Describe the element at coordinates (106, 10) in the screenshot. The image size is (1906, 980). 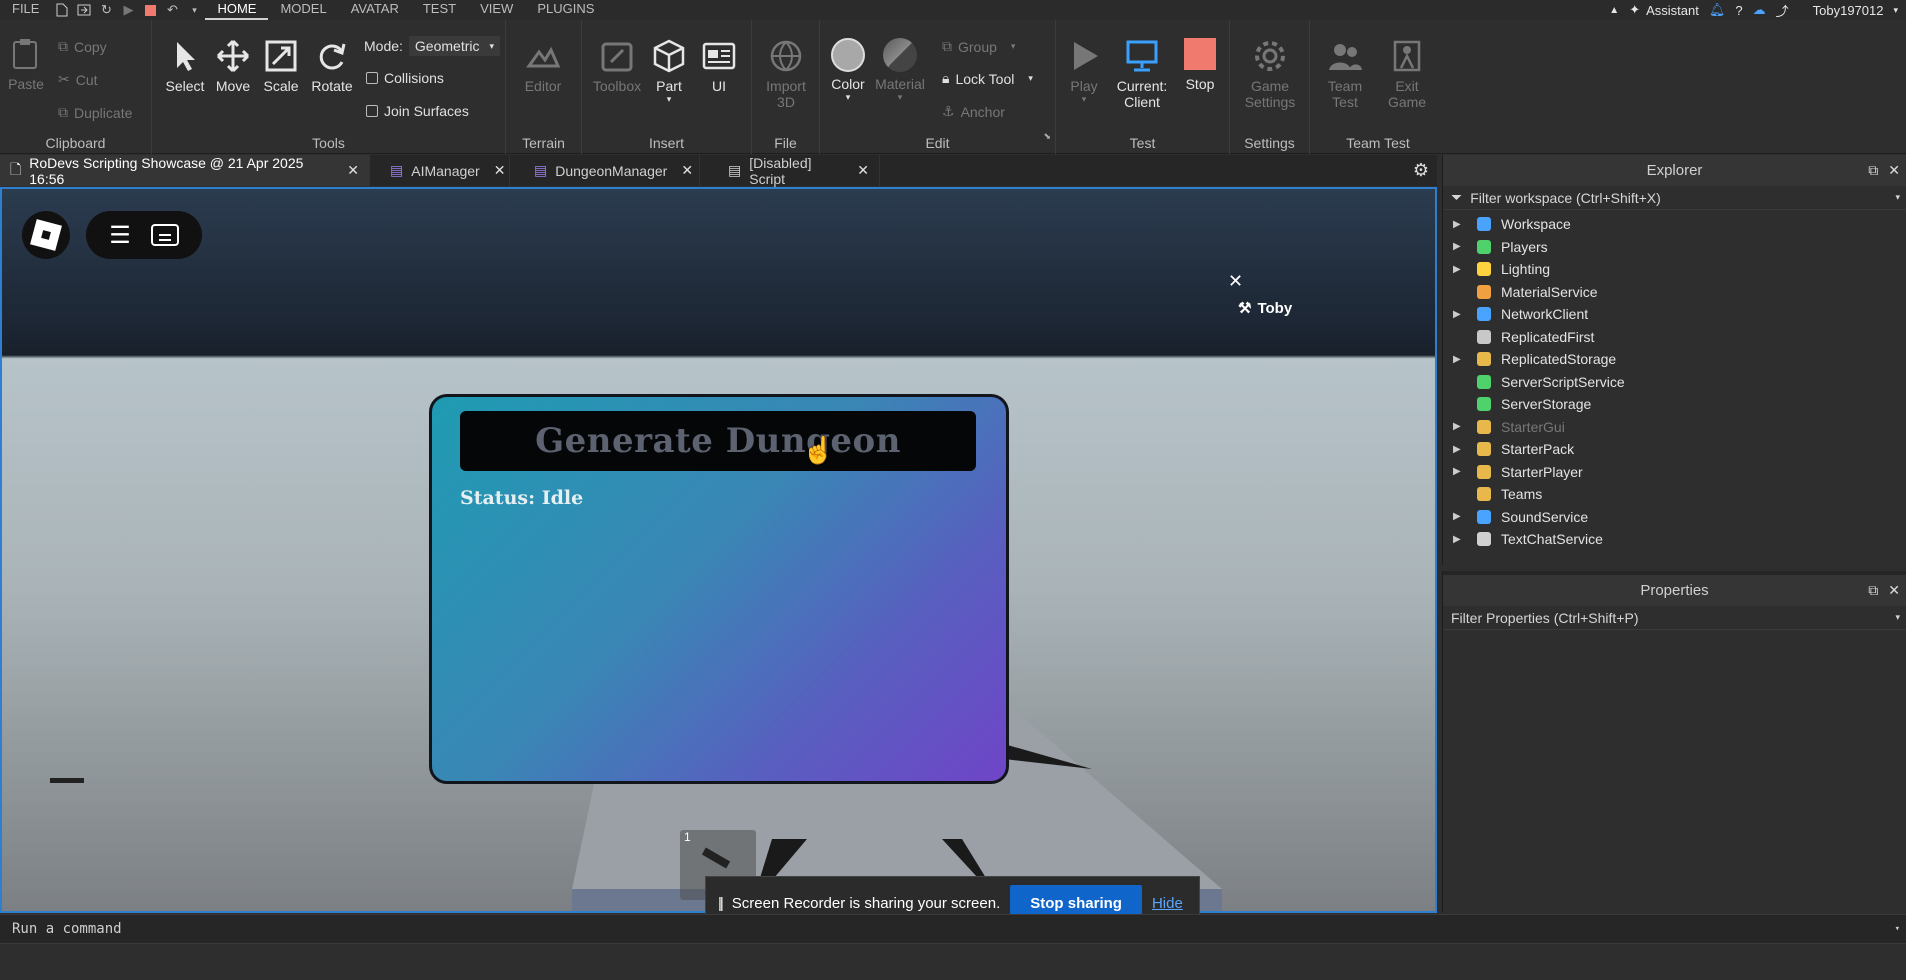
I see `redo-history-icon: ↻` at that location.